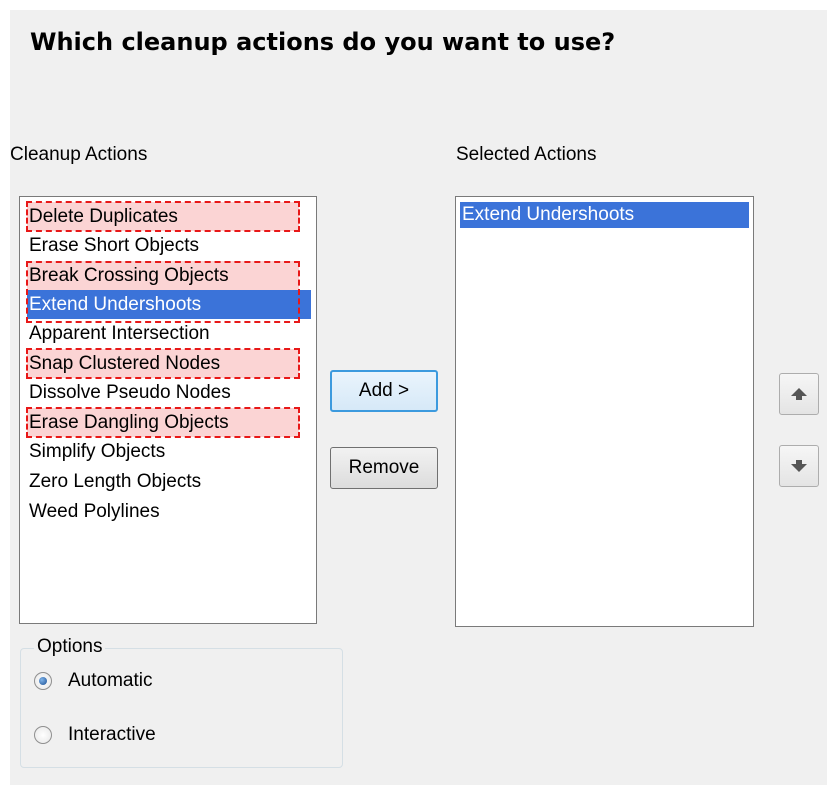 The image size is (827, 796). I want to click on remove-button: Remove, so click(384, 468).